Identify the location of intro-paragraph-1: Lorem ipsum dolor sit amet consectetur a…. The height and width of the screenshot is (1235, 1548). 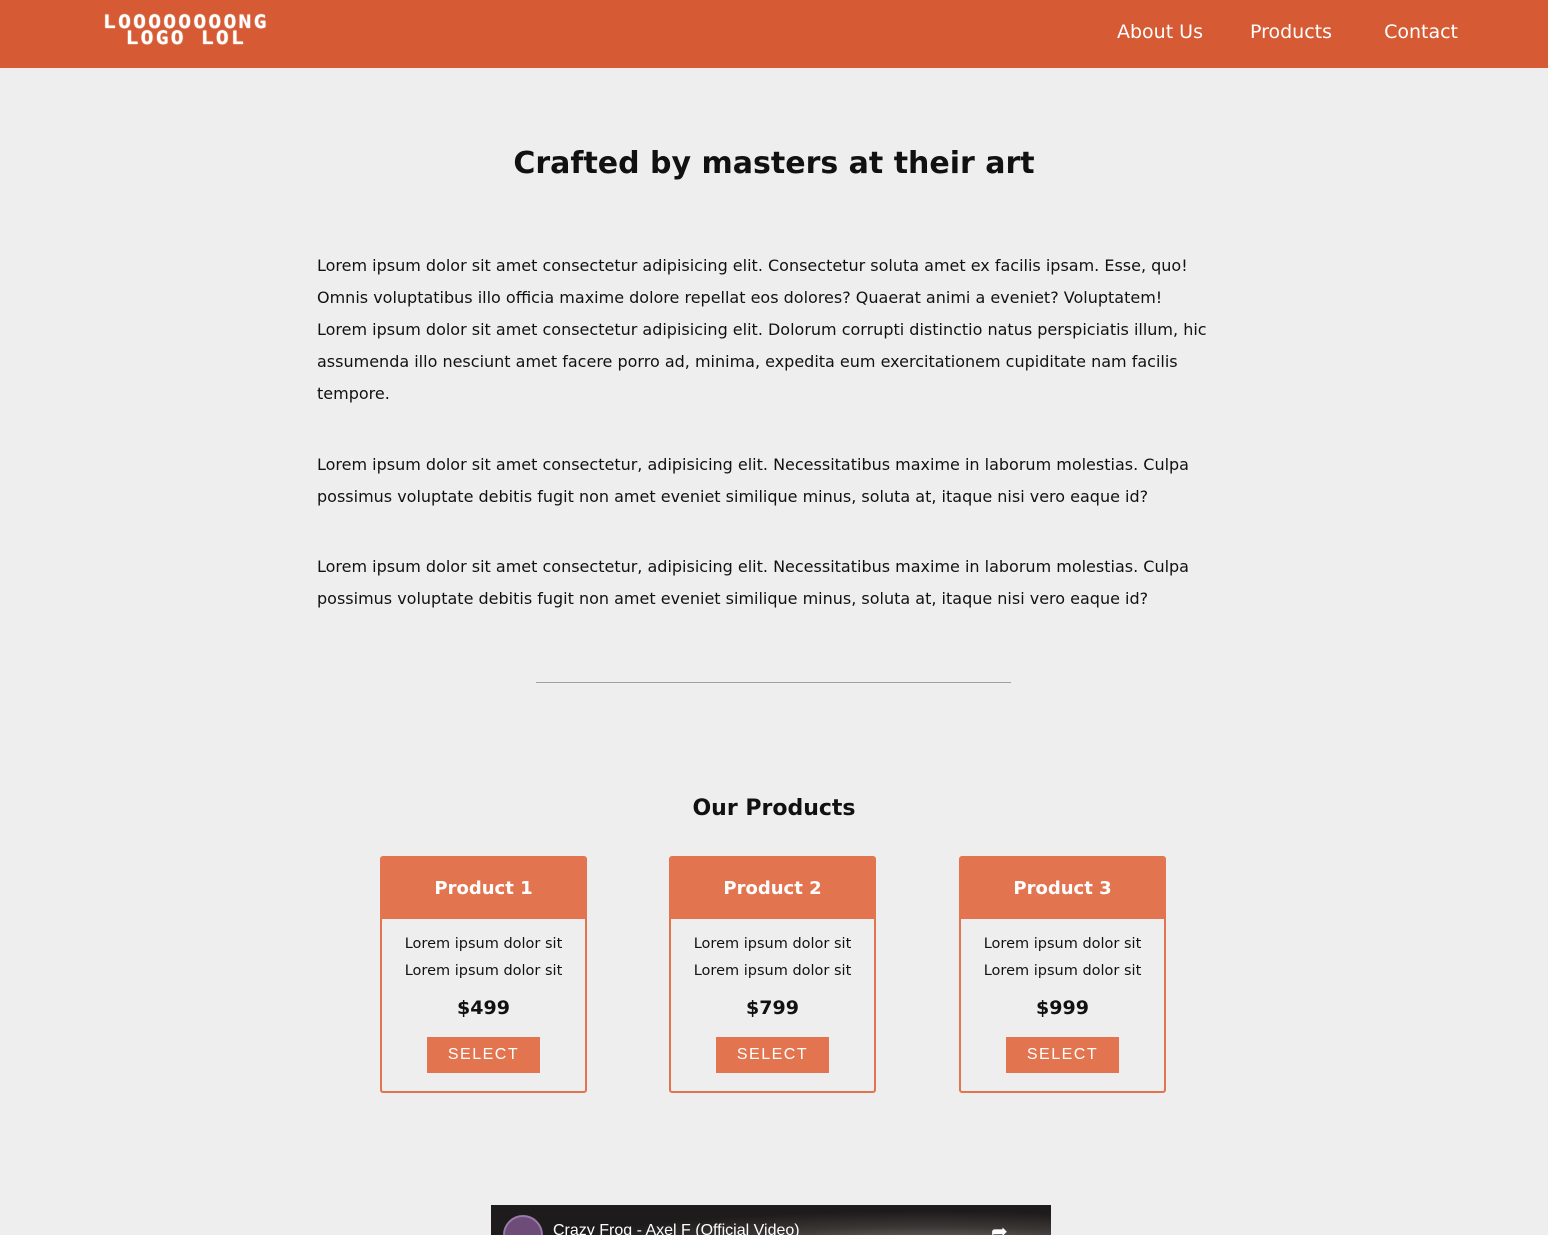
(762, 329).